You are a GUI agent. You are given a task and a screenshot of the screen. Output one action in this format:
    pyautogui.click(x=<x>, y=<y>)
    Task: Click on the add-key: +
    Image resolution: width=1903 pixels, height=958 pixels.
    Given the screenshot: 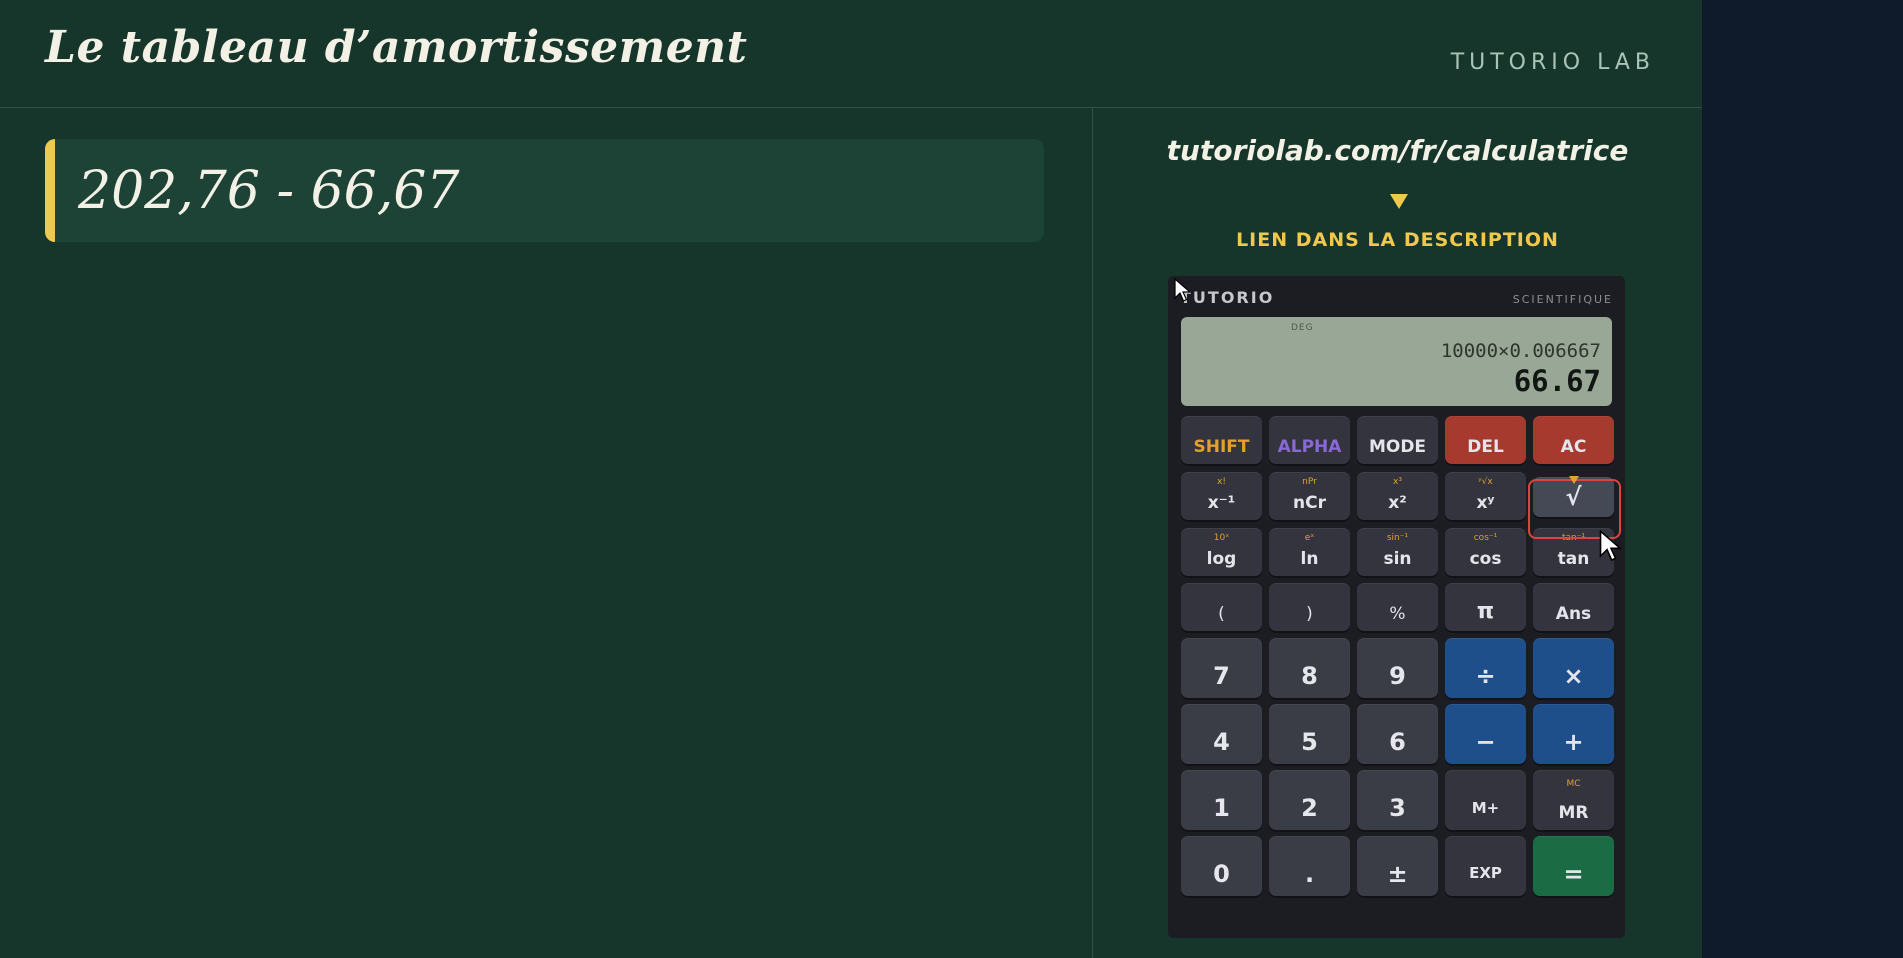 What is the action you would take?
    pyautogui.click(x=1573, y=734)
    